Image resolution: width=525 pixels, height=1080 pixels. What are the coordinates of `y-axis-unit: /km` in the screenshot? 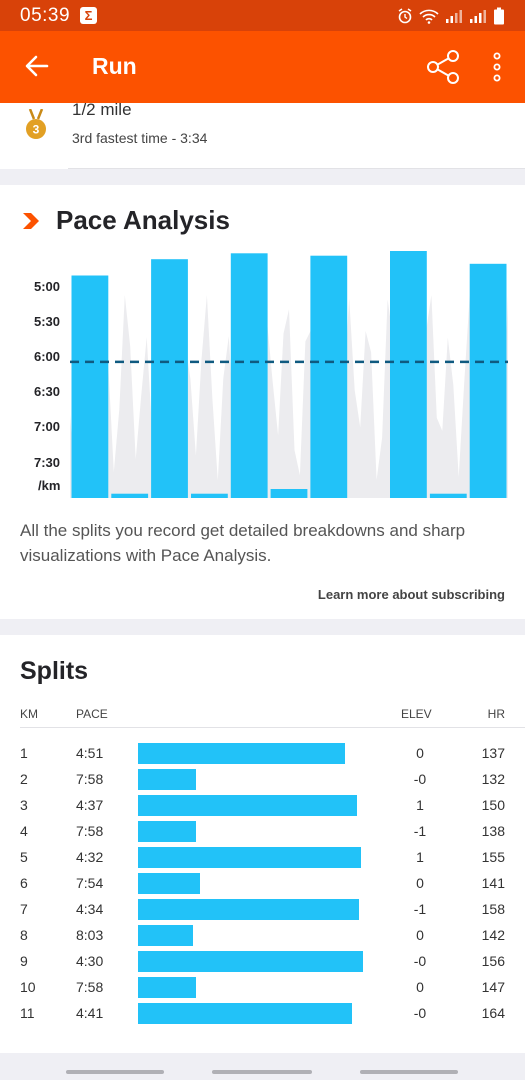 It's located at (49, 485).